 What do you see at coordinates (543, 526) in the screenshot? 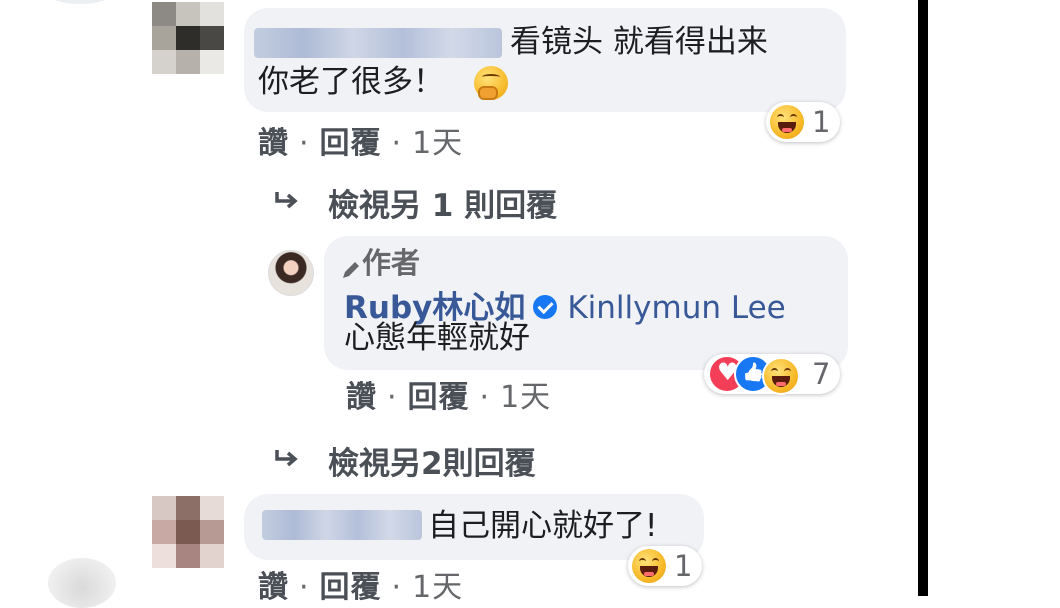
I see `comment-text: 自己開心就好了!` at bounding box center [543, 526].